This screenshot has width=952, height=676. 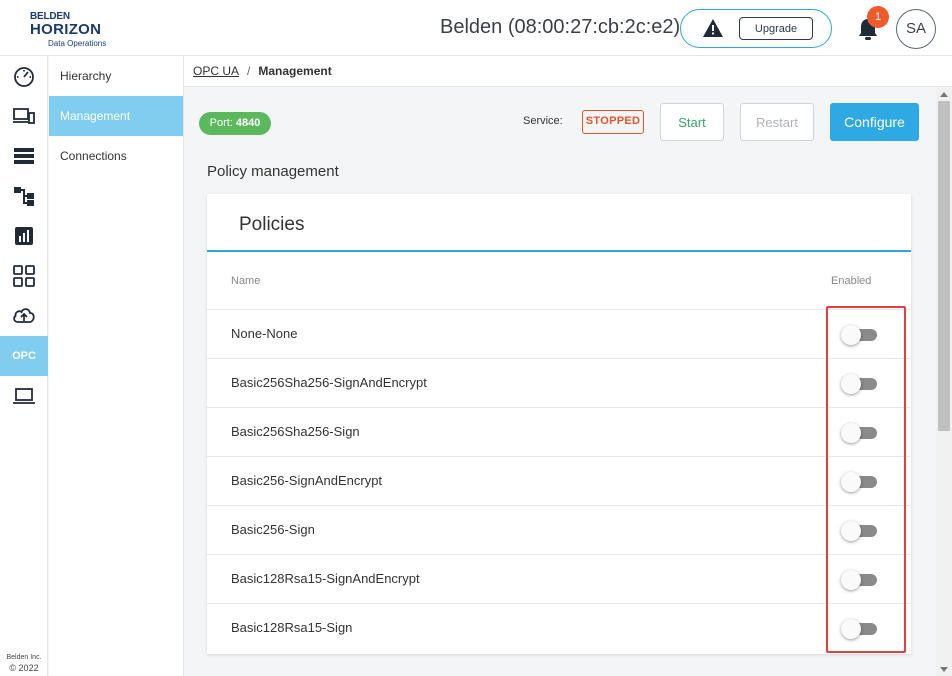 I want to click on rail-opc-label: OPC, so click(x=24, y=356).